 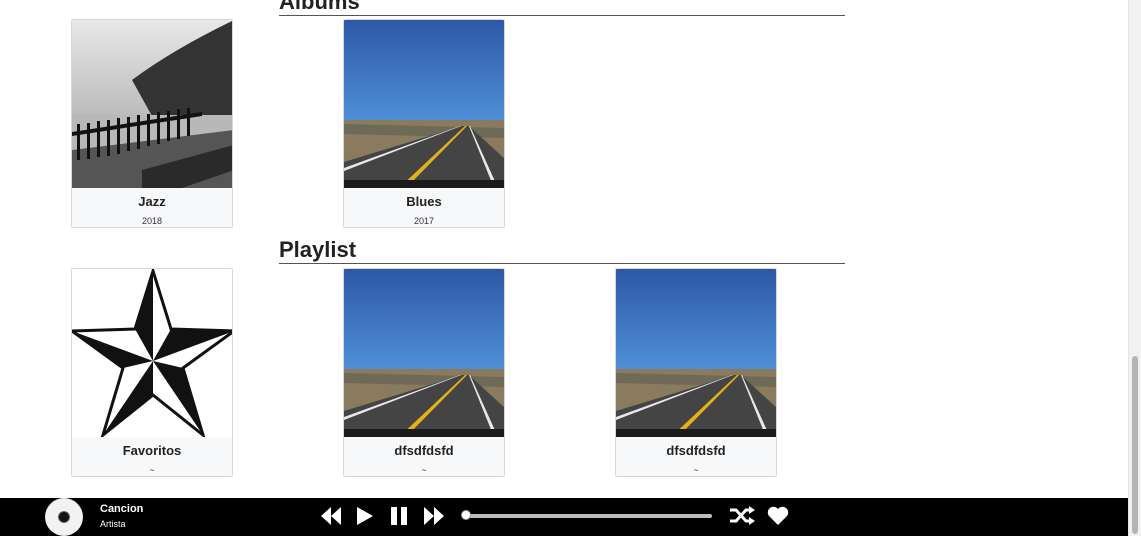 What do you see at coordinates (424, 221) in the screenshot?
I see `album-year: 2017` at bounding box center [424, 221].